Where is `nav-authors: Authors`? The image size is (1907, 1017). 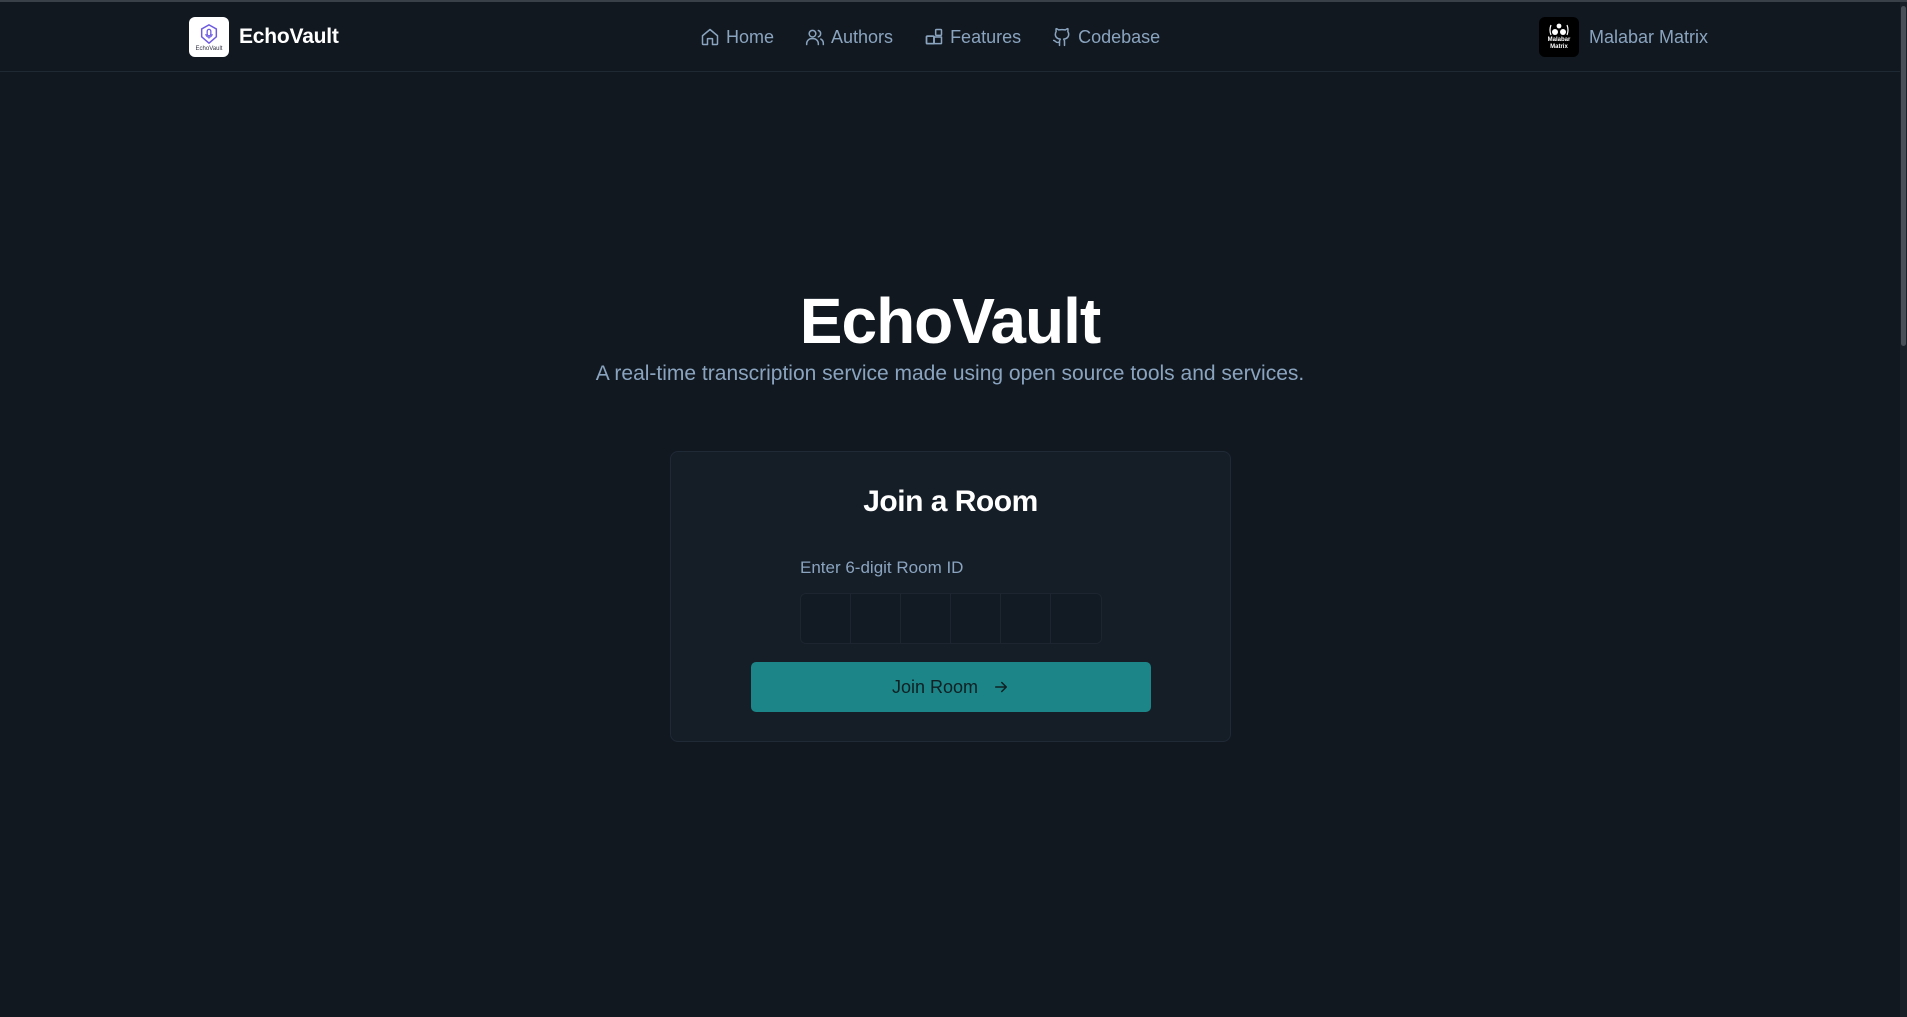
nav-authors: Authors is located at coordinates (849, 37).